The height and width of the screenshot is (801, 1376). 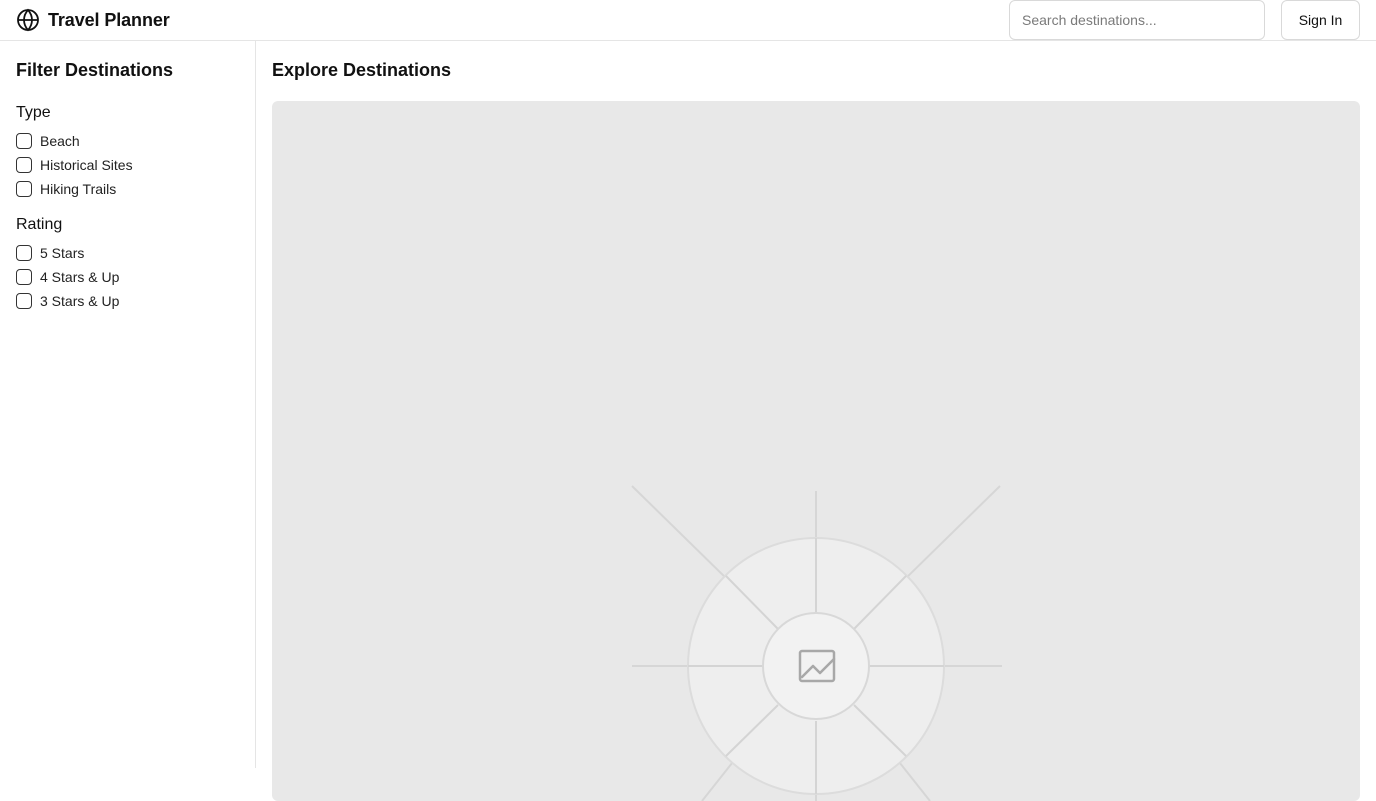 I want to click on sidebar-title: Filter Destinations, so click(x=95, y=70).